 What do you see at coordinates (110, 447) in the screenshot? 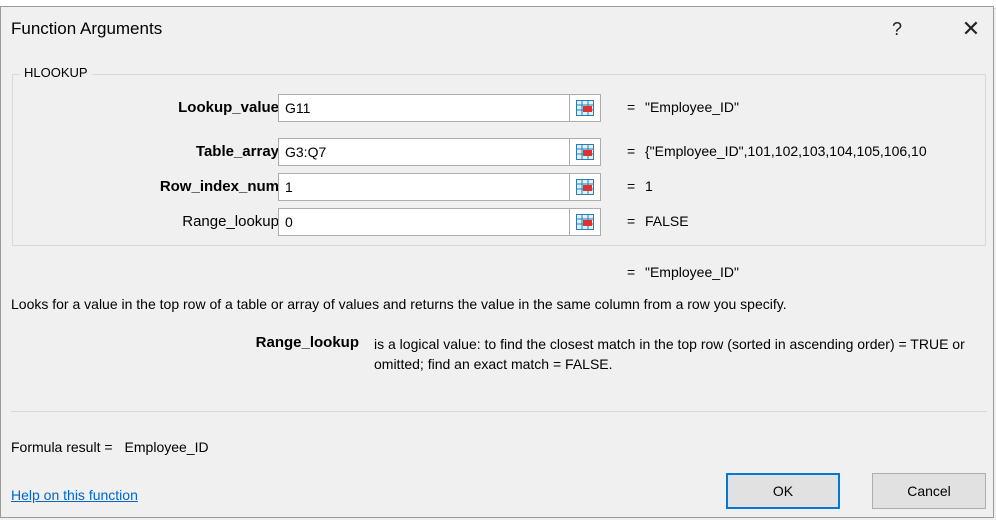
I see `formula-result: Formula result = Employee_ID` at bounding box center [110, 447].